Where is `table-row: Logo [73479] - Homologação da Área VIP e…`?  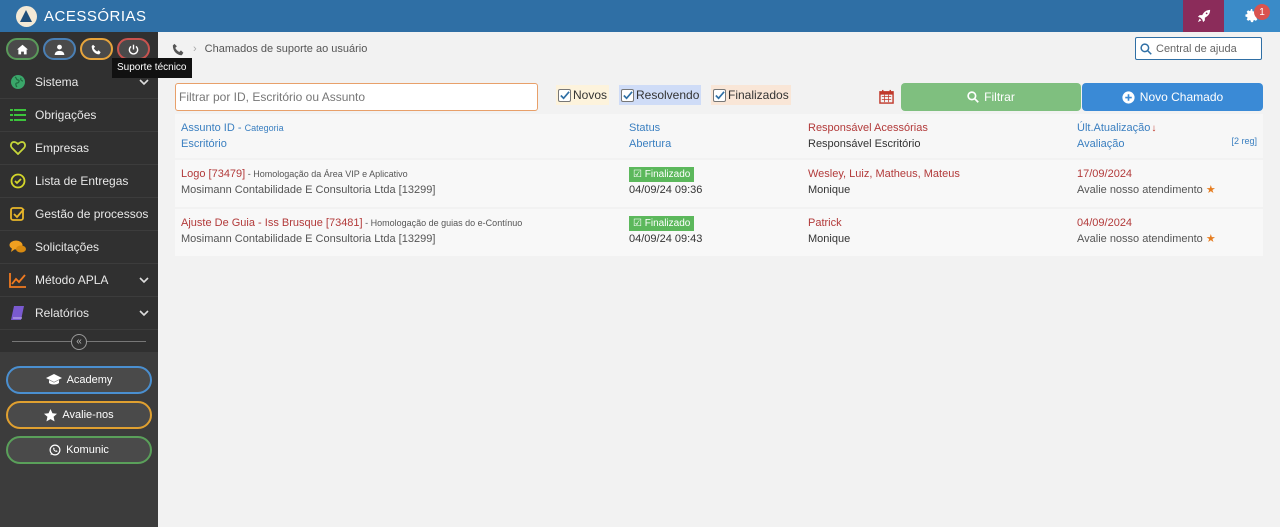 table-row: Logo [73479] - Homologação da Área VIP e… is located at coordinates (719, 183).